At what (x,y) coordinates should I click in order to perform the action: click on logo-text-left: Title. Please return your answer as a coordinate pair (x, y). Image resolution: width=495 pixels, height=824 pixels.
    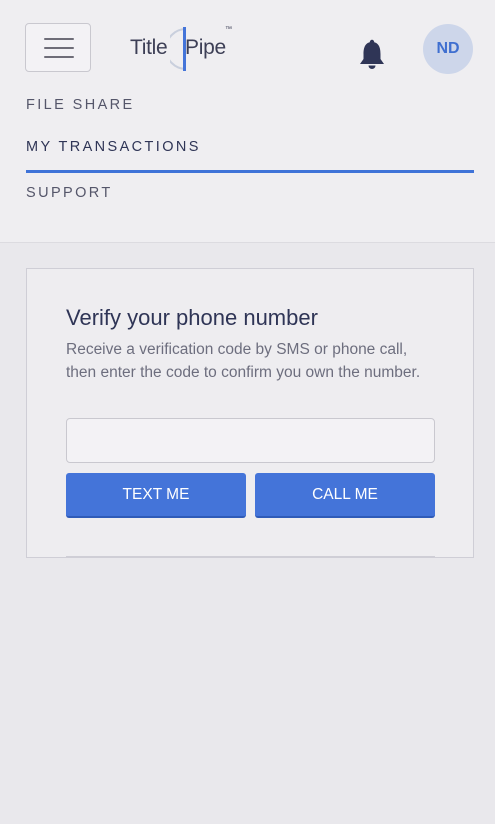
    Looking at the image, I should click on (149, 47).